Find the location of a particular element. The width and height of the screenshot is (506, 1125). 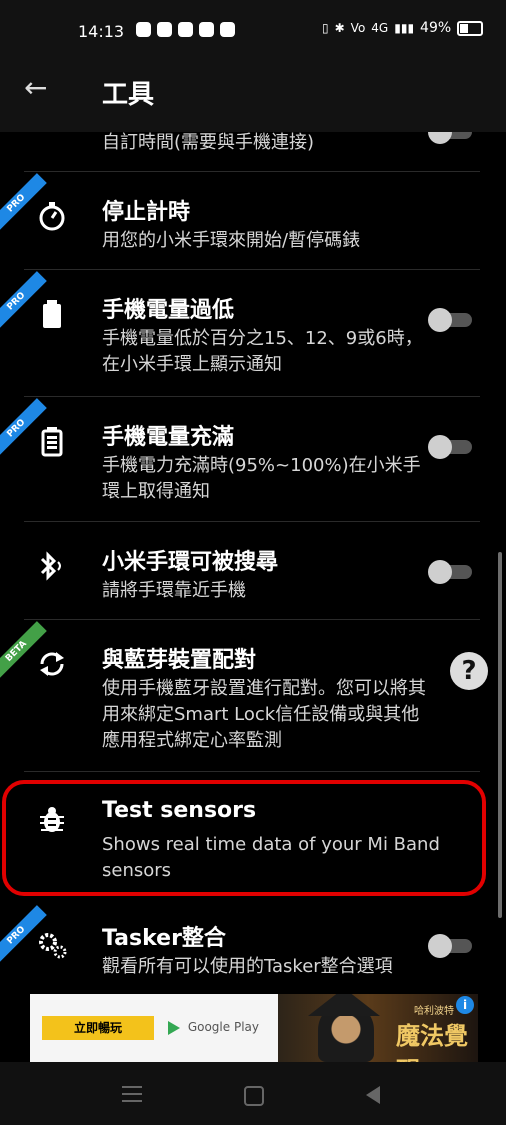

sync-icon is located at coordinates (52, 664).